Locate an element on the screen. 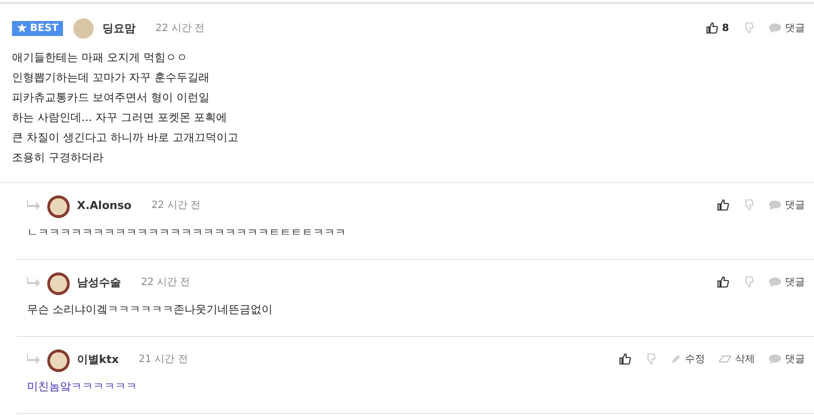 The height and width of the screenshot is (415, 814). author-name: 이별ktx is located at coordinates (98, 359).